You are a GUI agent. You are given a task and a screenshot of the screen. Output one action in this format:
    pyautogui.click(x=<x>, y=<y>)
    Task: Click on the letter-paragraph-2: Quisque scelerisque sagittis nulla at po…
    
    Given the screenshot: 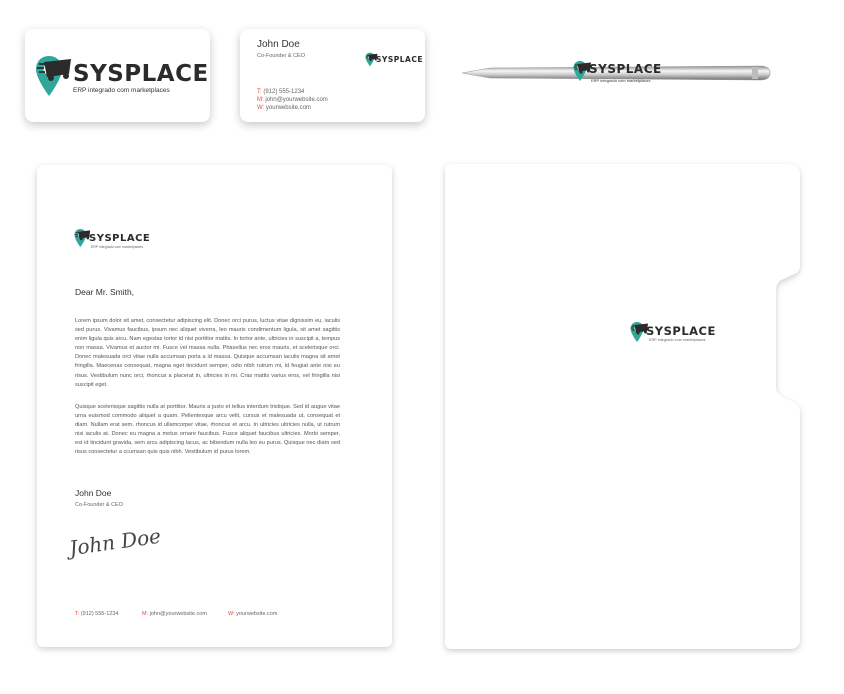 What is the action you would take?
    pyautogui.click(x=207, y=430)
    